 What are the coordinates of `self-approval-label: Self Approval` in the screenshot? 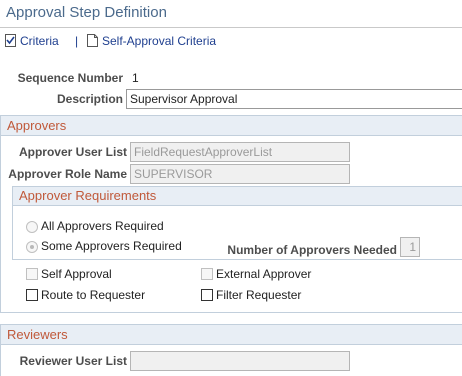 It's located at (76, 274).